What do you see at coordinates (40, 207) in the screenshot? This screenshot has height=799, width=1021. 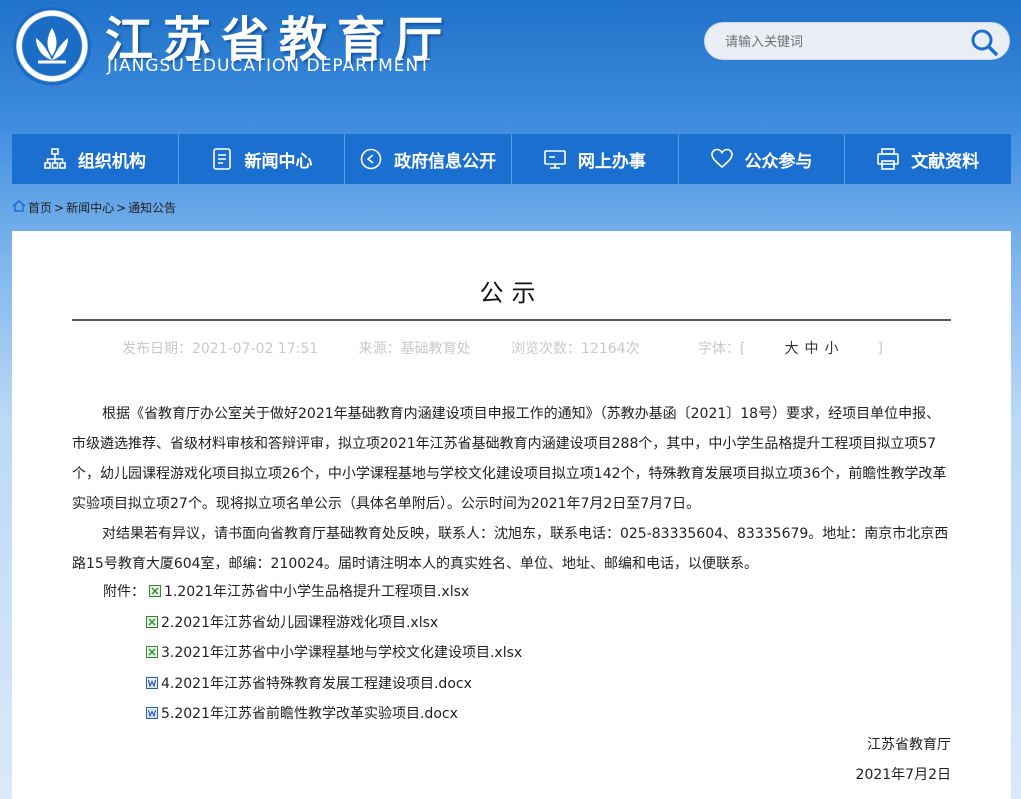 I see `breadcrumb-home: 首页` at bounding box center [40, 207].